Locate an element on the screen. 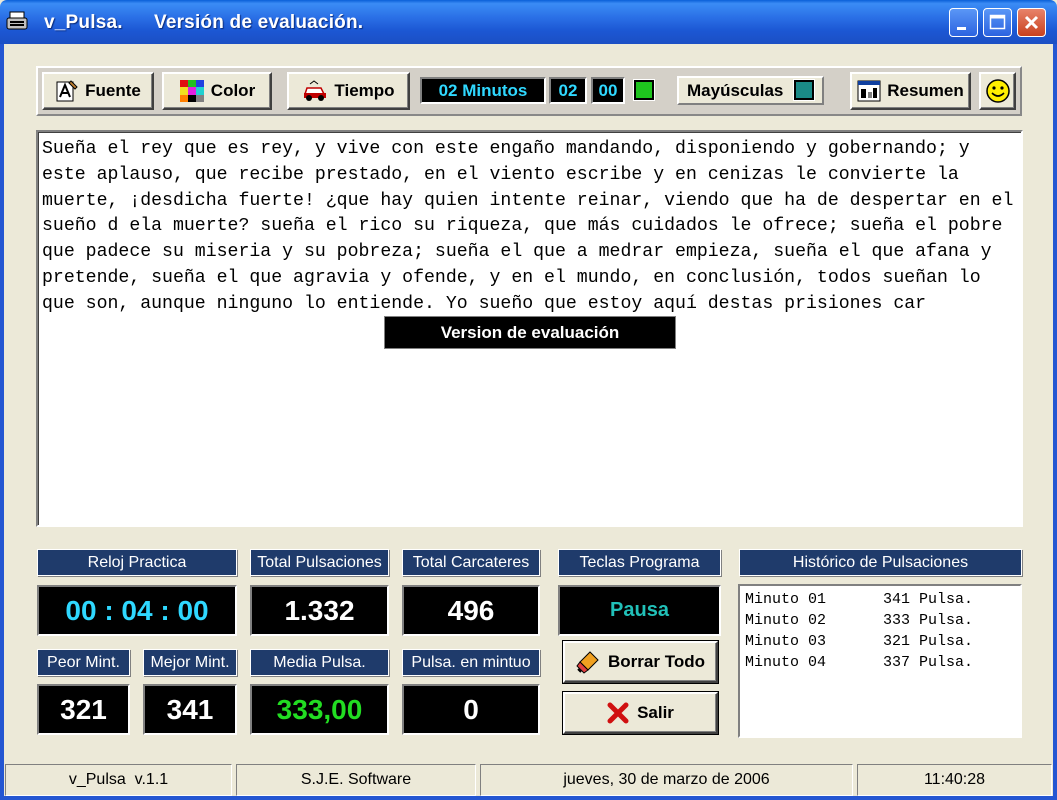  caps-label: Mayúsculas is located at coordinates (735, 90).